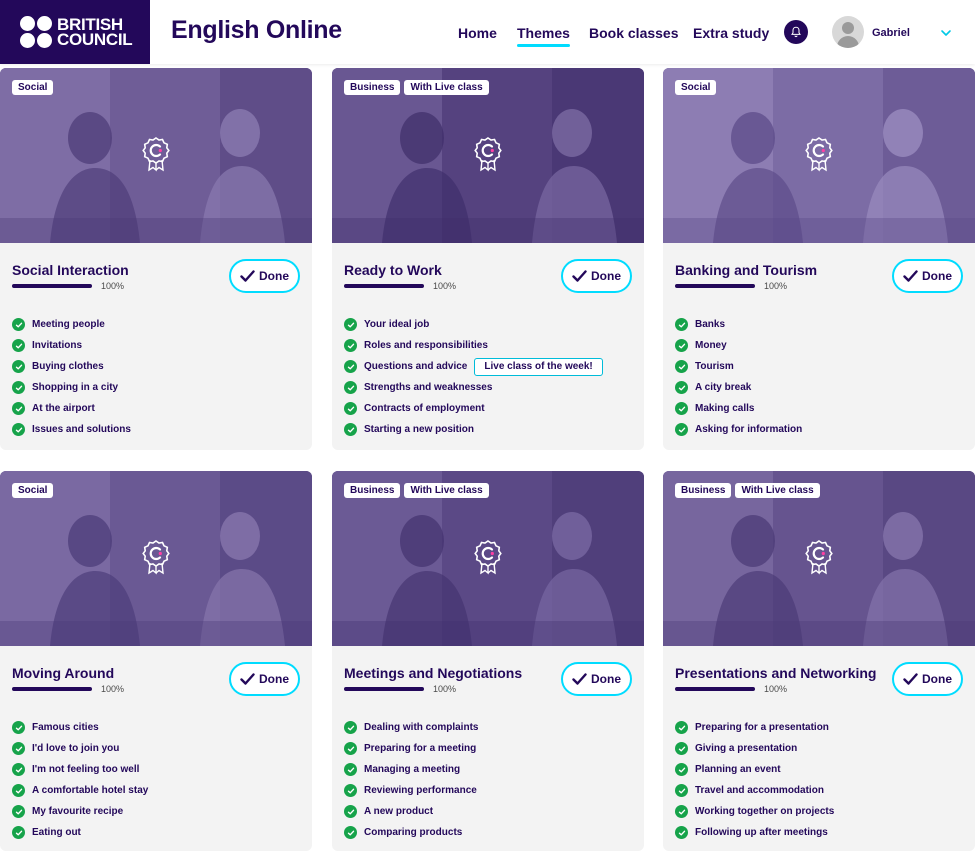 This screenshot has width=975, height=851. Describe the element at coordinates (746, 748) in the screenshot. I see `topic-label: Giving a presentation` at that location.